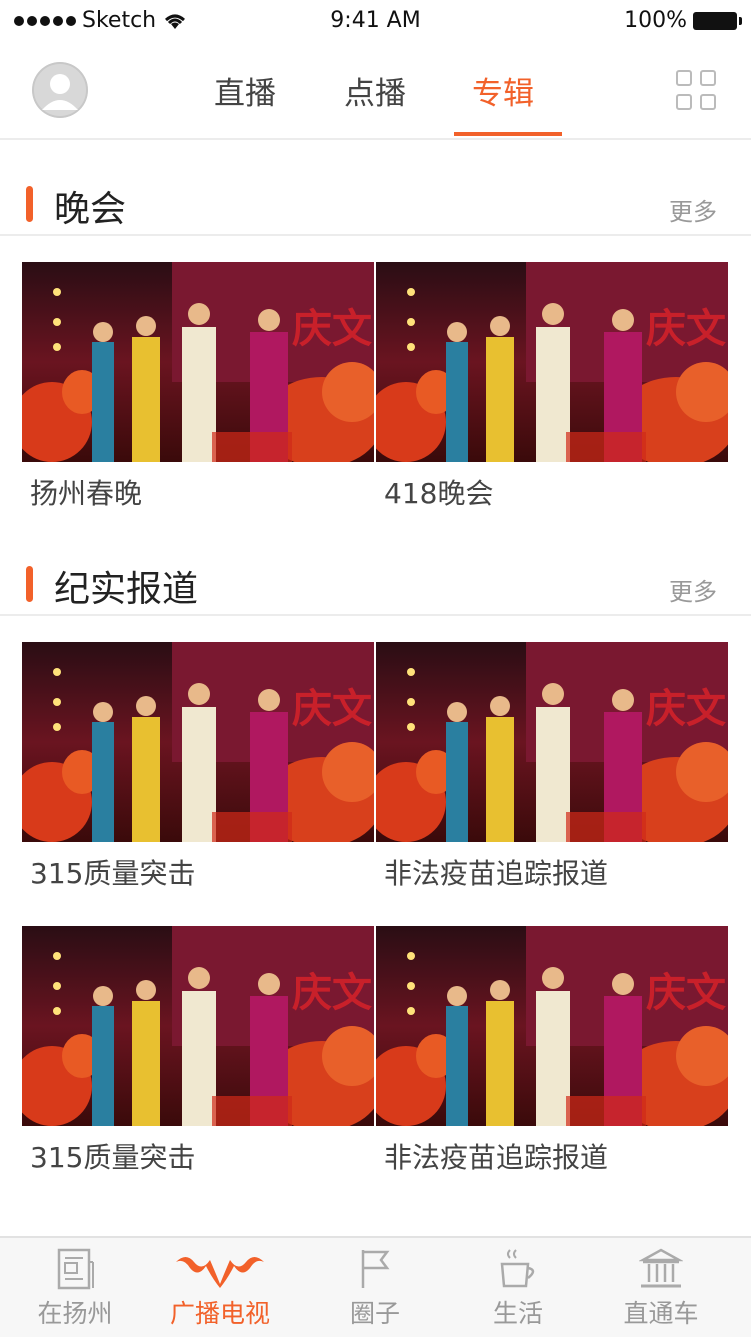  What do you see at coordinates (90, 209) in the screenshot?
I see `section-title: 晚会` at bounding box center [90, 209].